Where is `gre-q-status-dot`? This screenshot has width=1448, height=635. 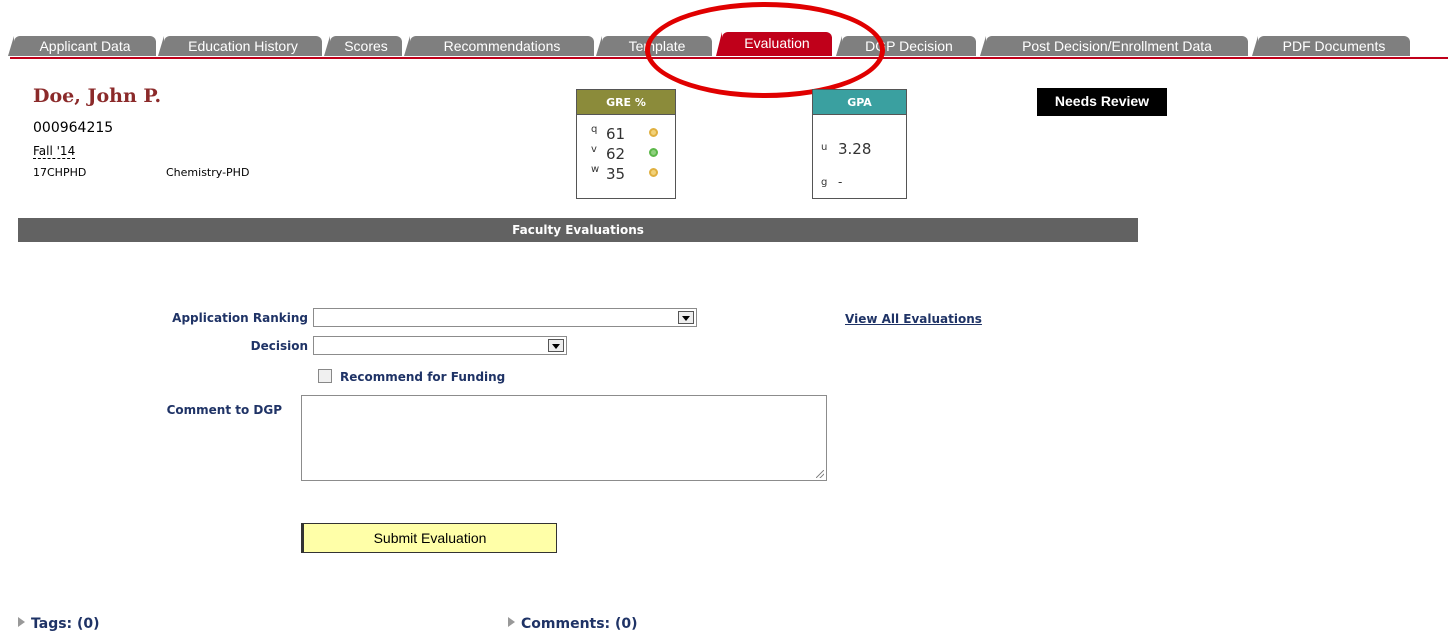 gre-q-status-dot is located at coordinates (653, 132).